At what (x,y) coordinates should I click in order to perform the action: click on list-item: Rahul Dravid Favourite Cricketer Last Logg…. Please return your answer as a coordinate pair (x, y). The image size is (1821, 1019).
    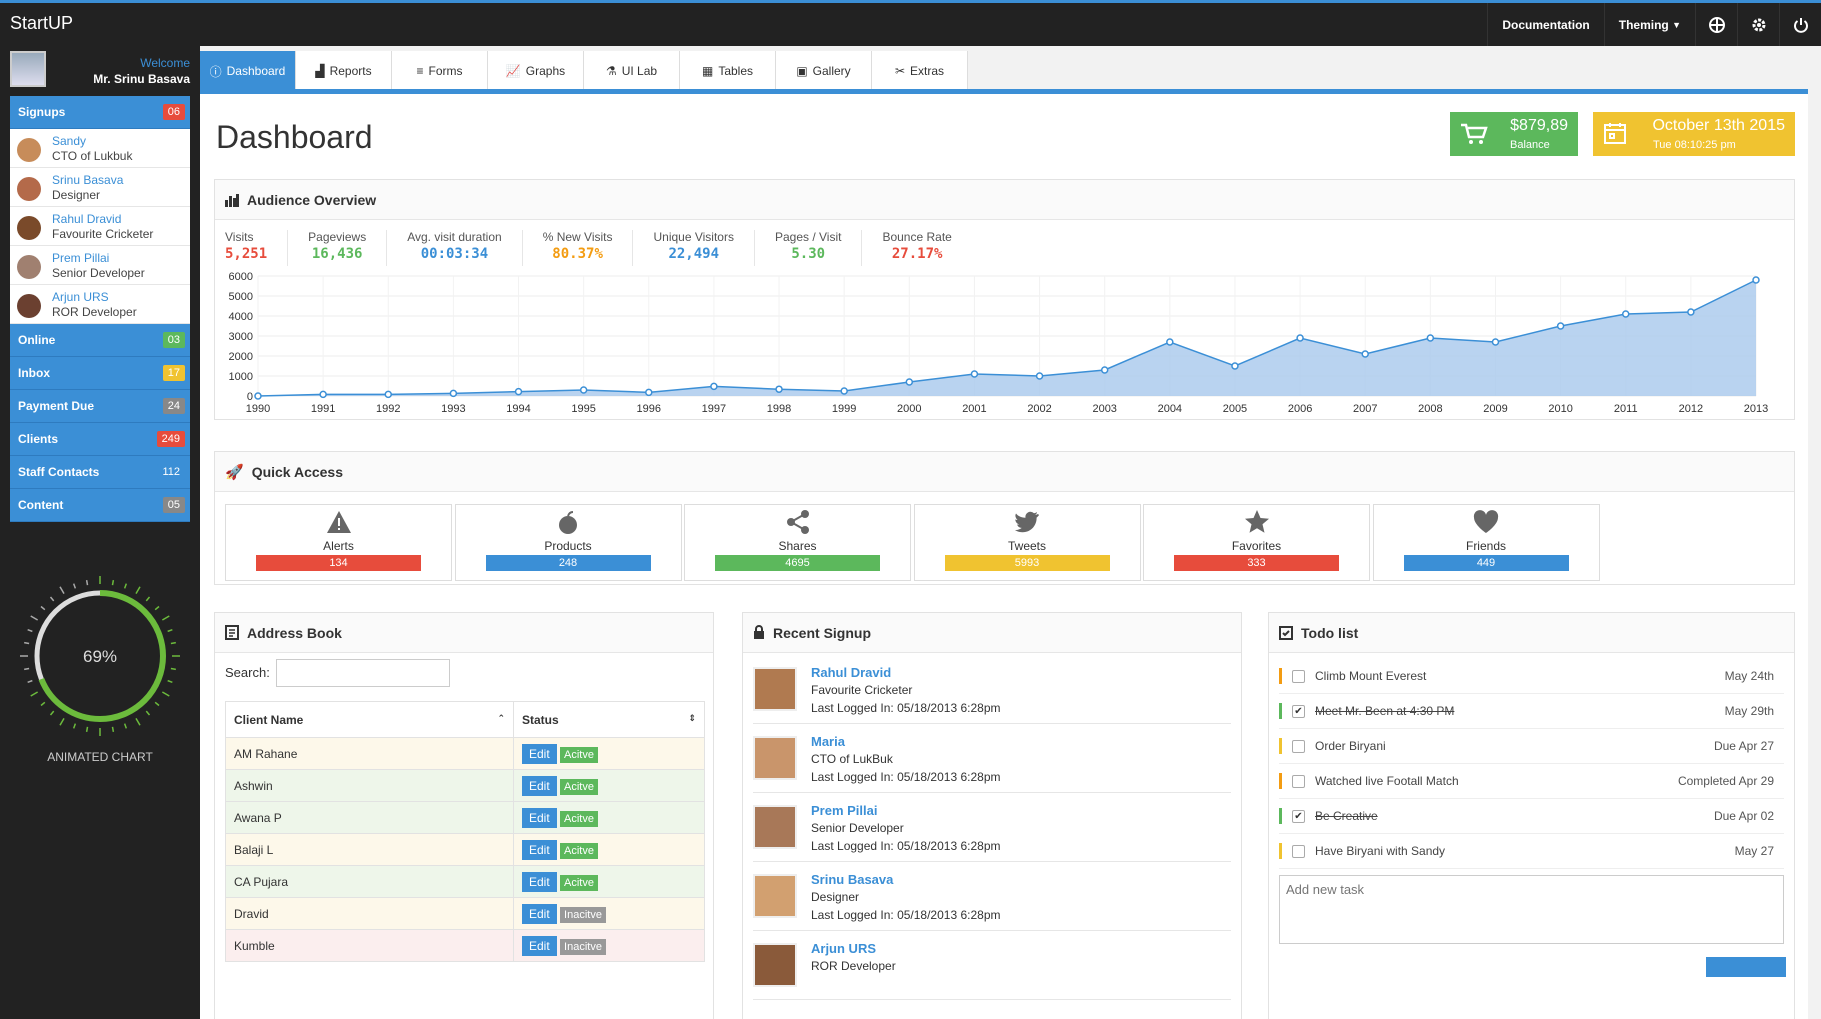
    Looking at the image, I should click on (992, 689).